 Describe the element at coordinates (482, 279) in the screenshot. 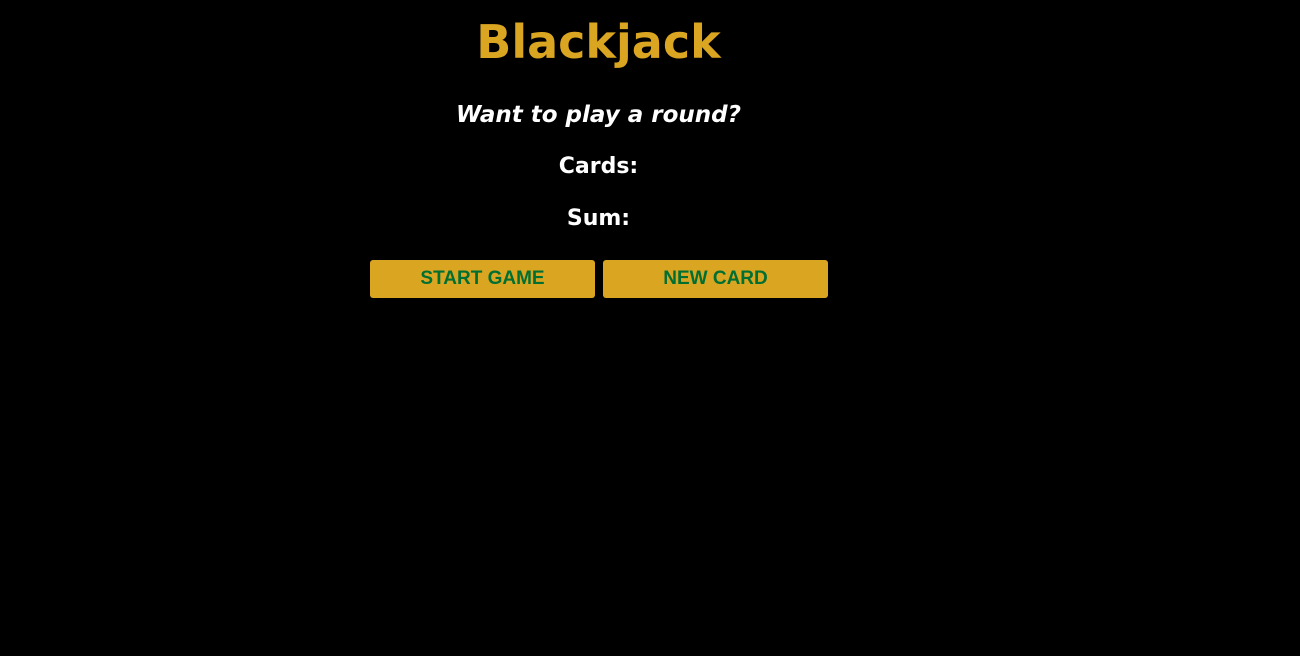

I see `start-game-button: START GAME` at that location.